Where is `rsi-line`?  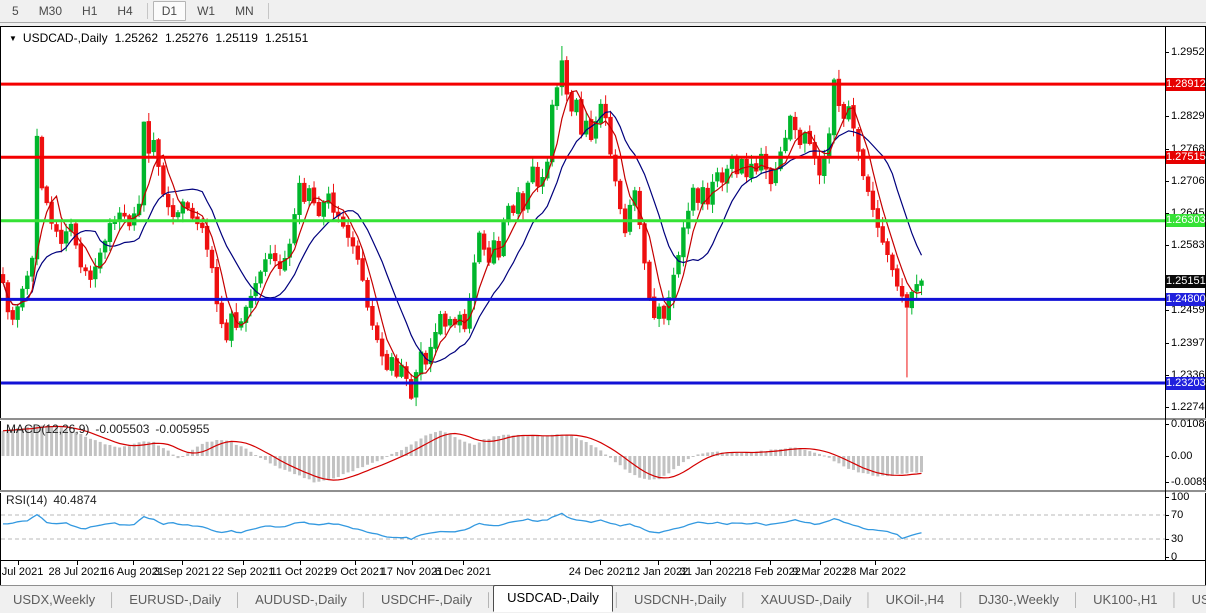
rsi-line is located at coordinates (462, 526).